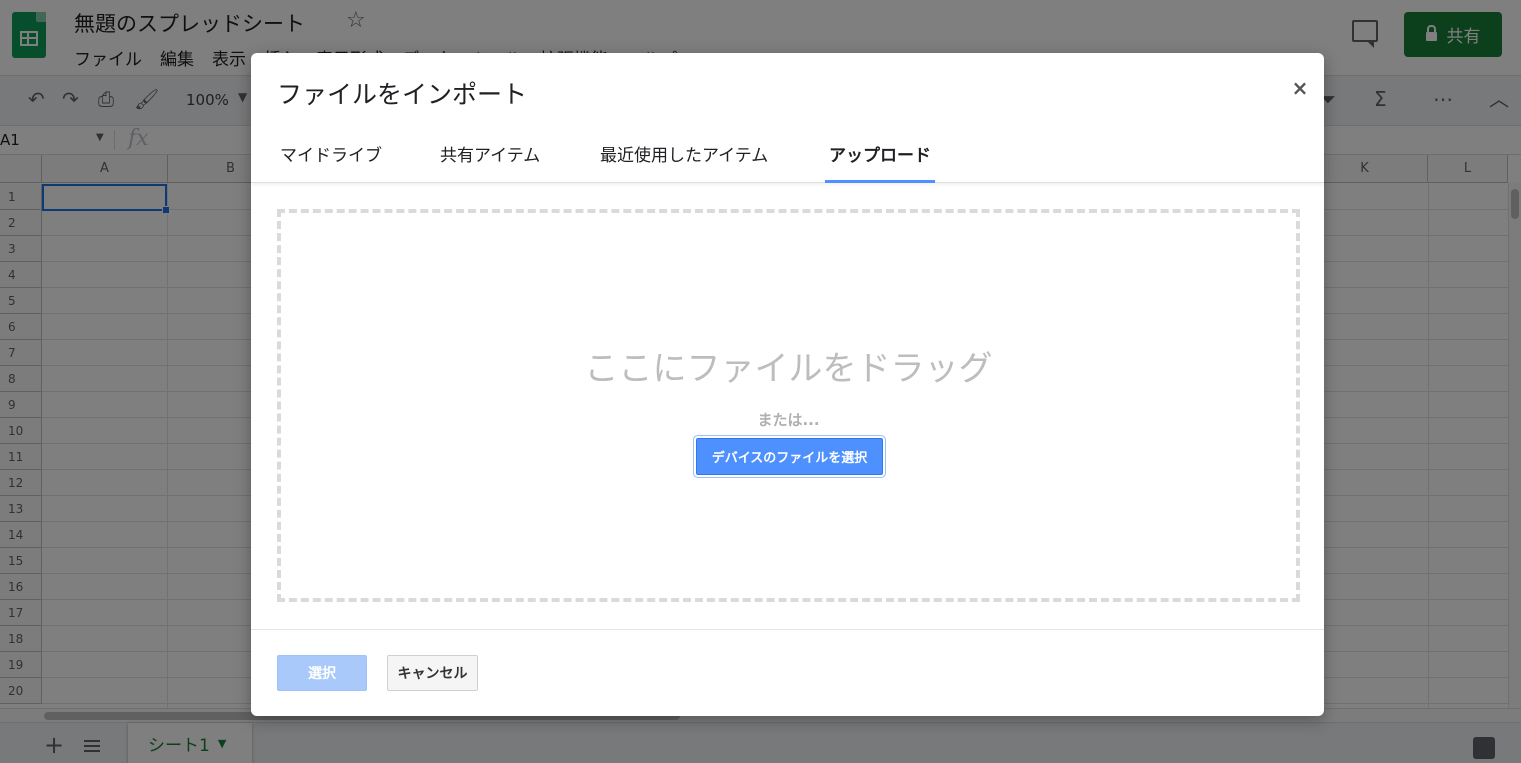 This screenshot has height=763, width=1521. Describe the element at coordinates (787, 158) in the screenshot. I see `dialog-tabs: マイドライブ 共有アイテム 最近使用したアイテム アップロード` at that location.